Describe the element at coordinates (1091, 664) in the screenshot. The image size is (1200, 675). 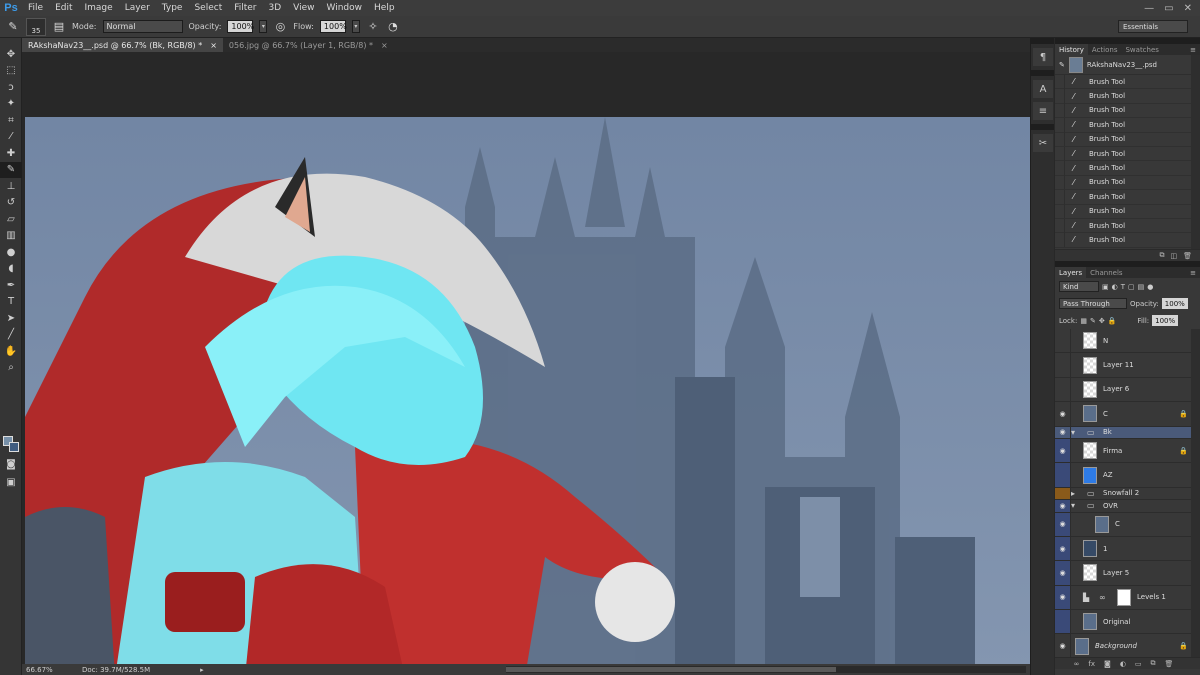
I see `layer-style-icon: fx` at that location.